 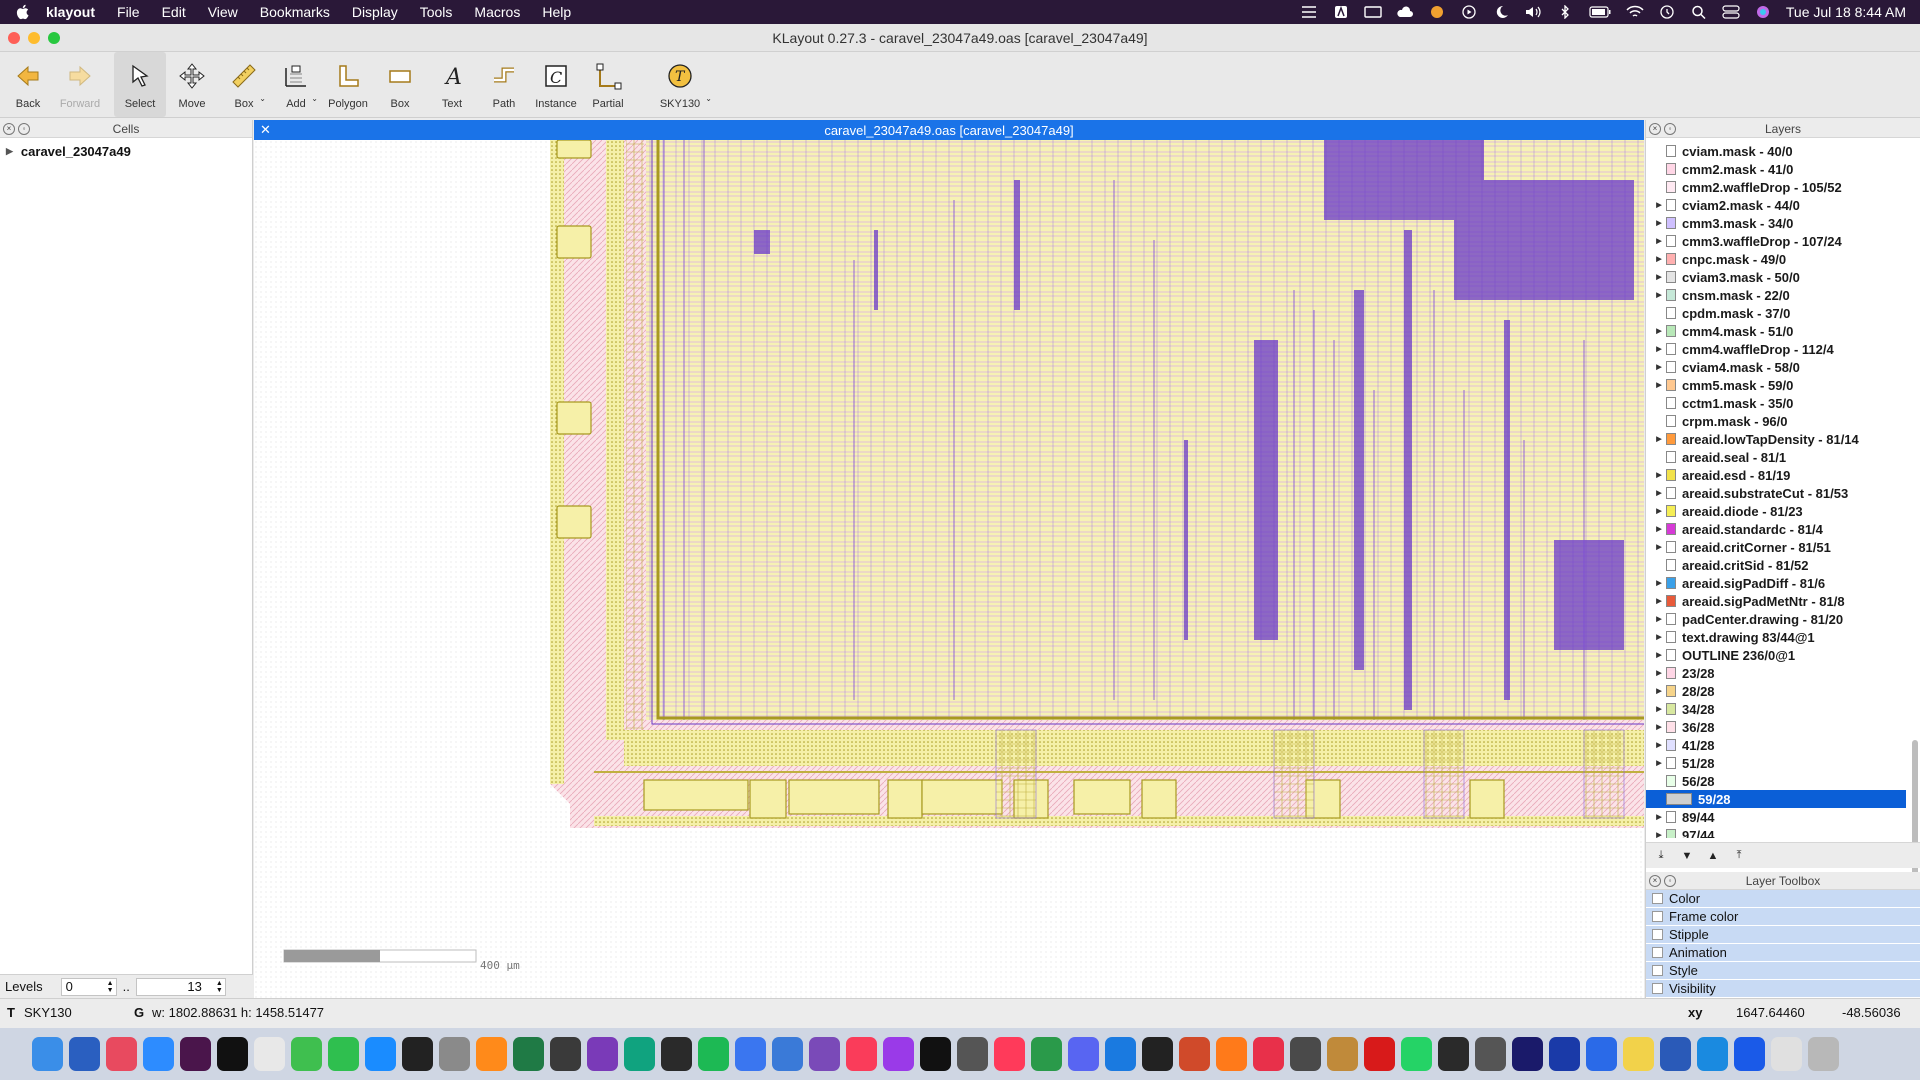 I want to click on launchpad-icon, so click(x=121, y=1054).